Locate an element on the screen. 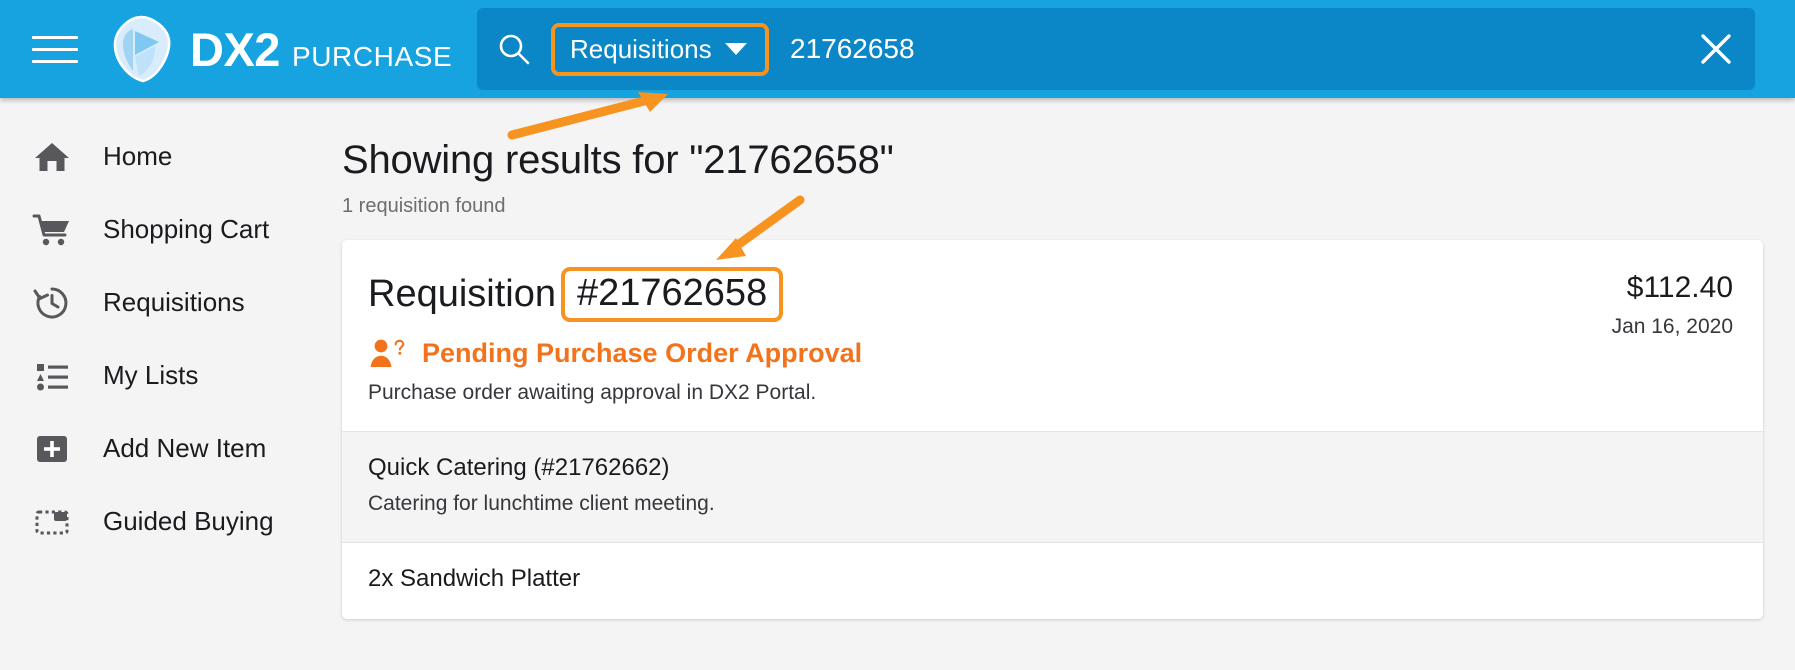 This screenshot has height=670, width=1795. search-panel: Requisitions is located at coordinates (1116, 49).